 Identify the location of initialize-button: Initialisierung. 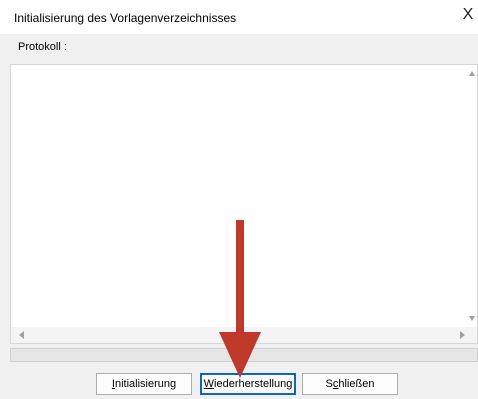
(144, 384).